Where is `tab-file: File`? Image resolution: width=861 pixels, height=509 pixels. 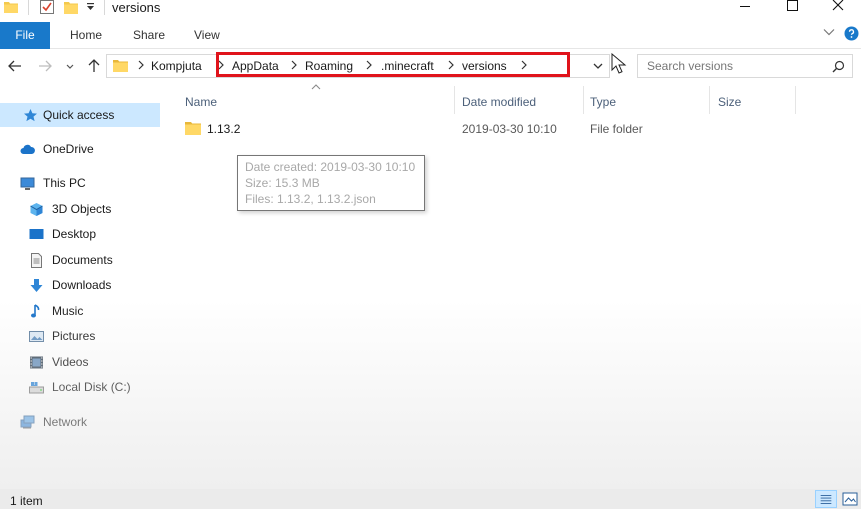 tab-file: File is located at coordinates (25, 35).